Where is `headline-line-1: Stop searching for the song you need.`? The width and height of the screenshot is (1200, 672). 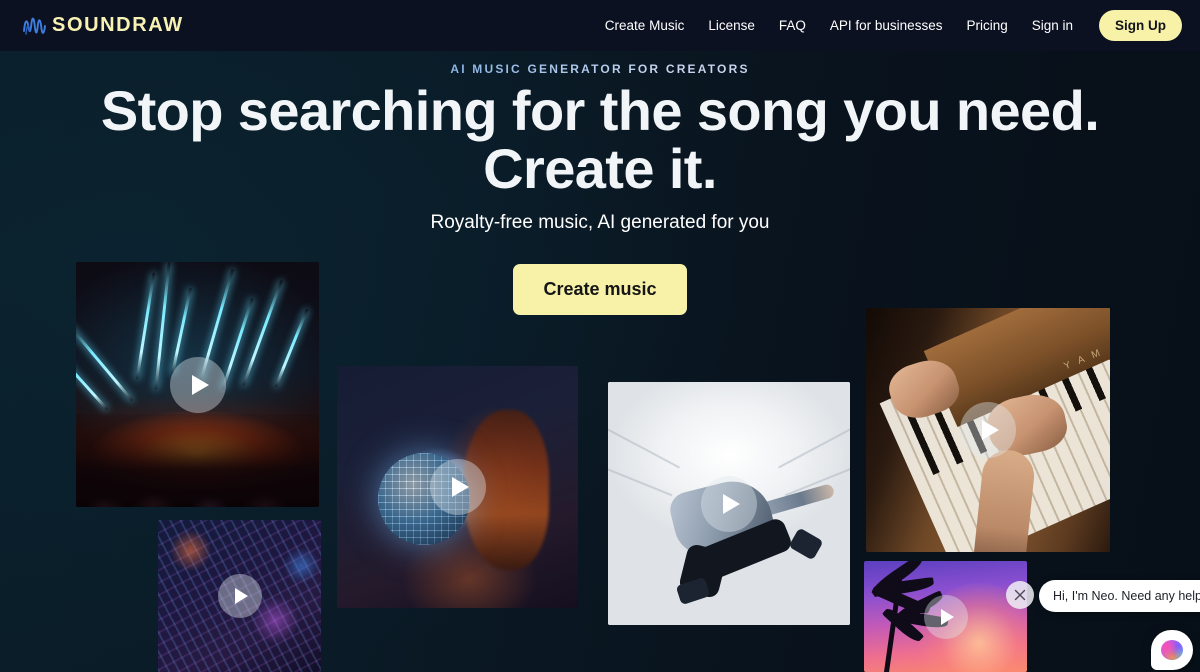 headline-line-1: Stop searching for the song you need. is located at coordinates (600, 110).